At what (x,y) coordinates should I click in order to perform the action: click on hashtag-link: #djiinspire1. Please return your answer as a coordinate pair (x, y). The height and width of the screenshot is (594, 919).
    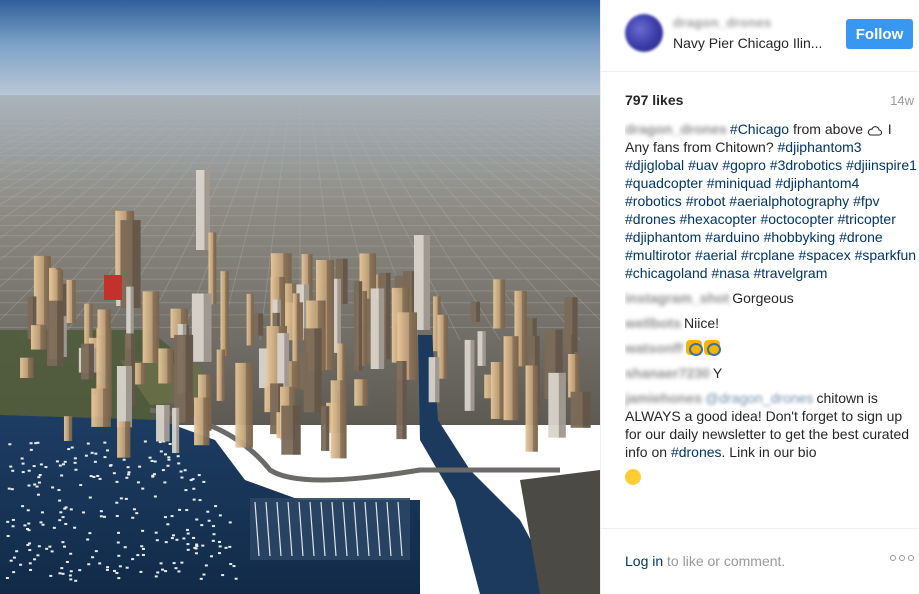
    Looking at the image, I should click on (881, 165).